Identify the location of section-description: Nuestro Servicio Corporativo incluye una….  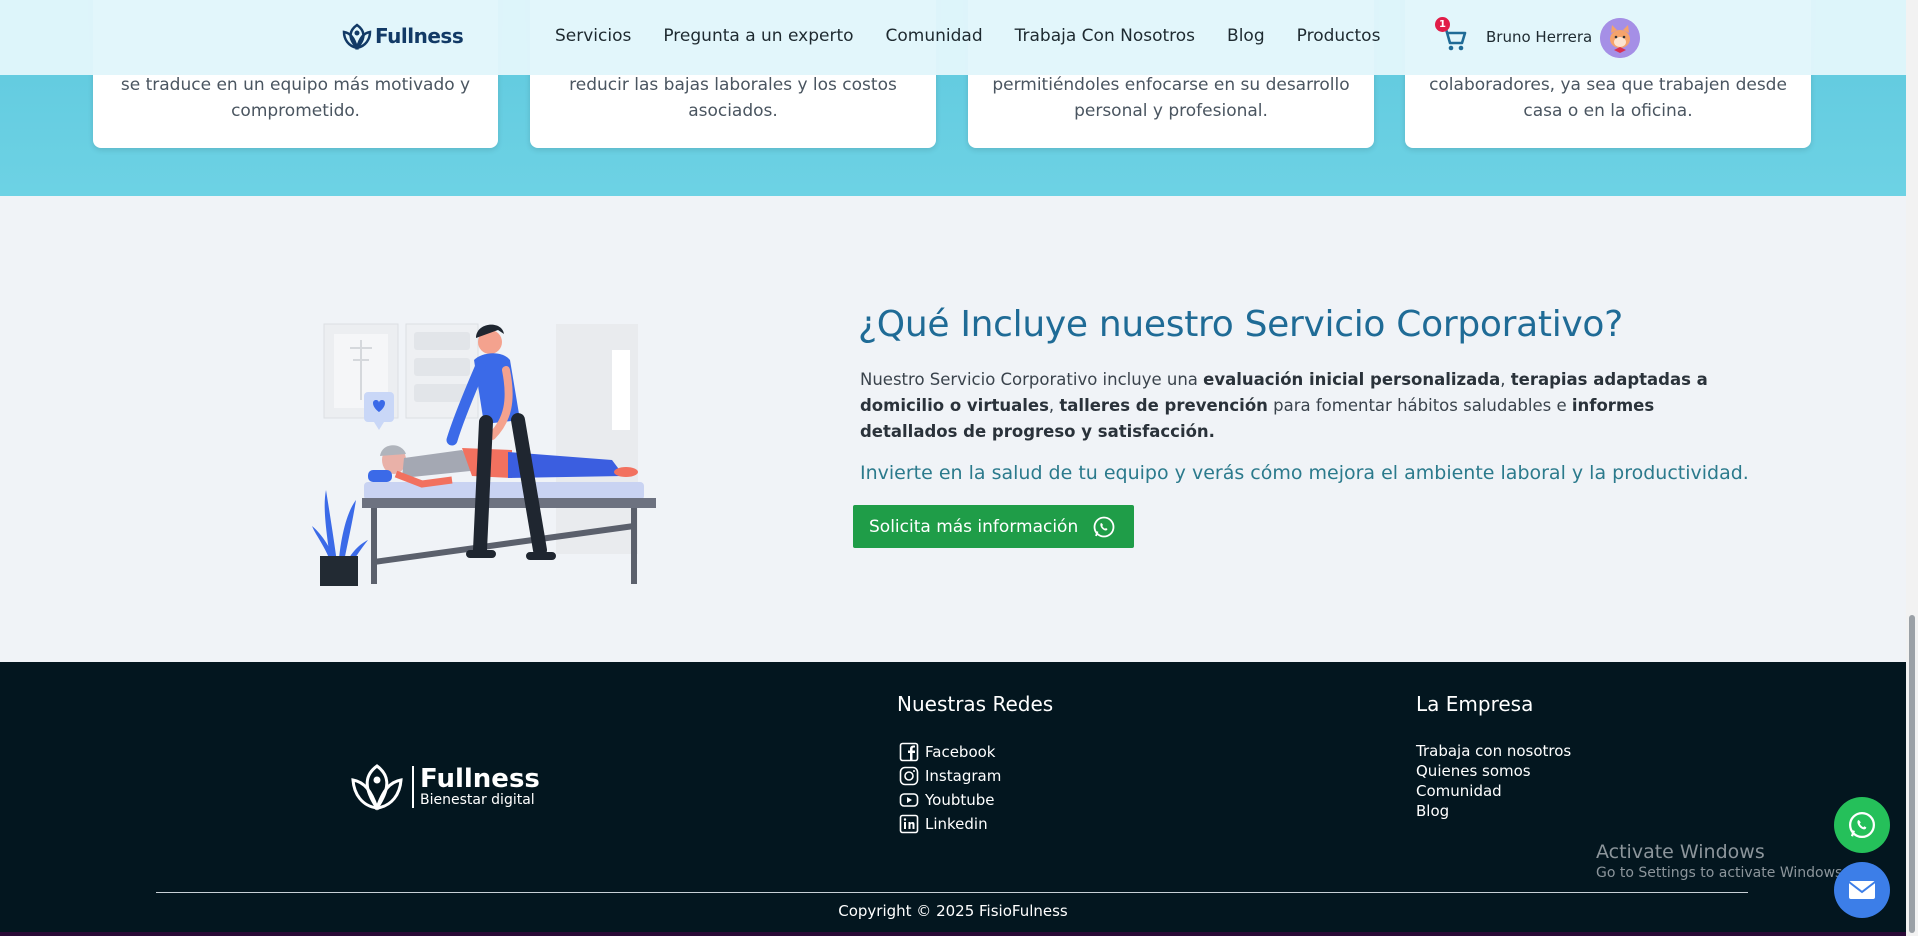
(1300, 406).